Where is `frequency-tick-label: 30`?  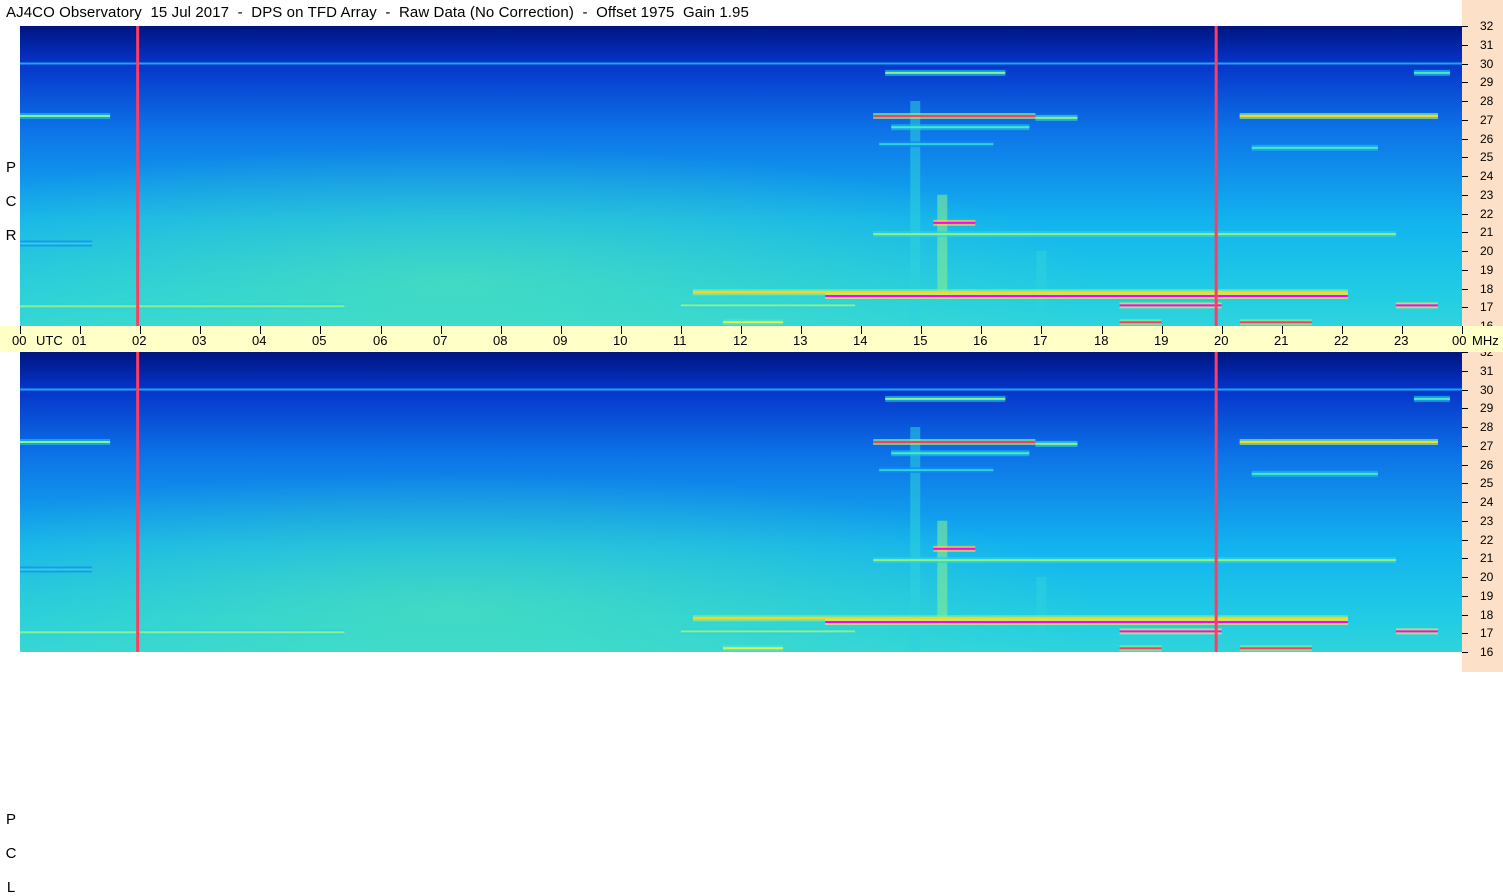
frequency-tick-label: 30 is located at coordinates (1487, 64).